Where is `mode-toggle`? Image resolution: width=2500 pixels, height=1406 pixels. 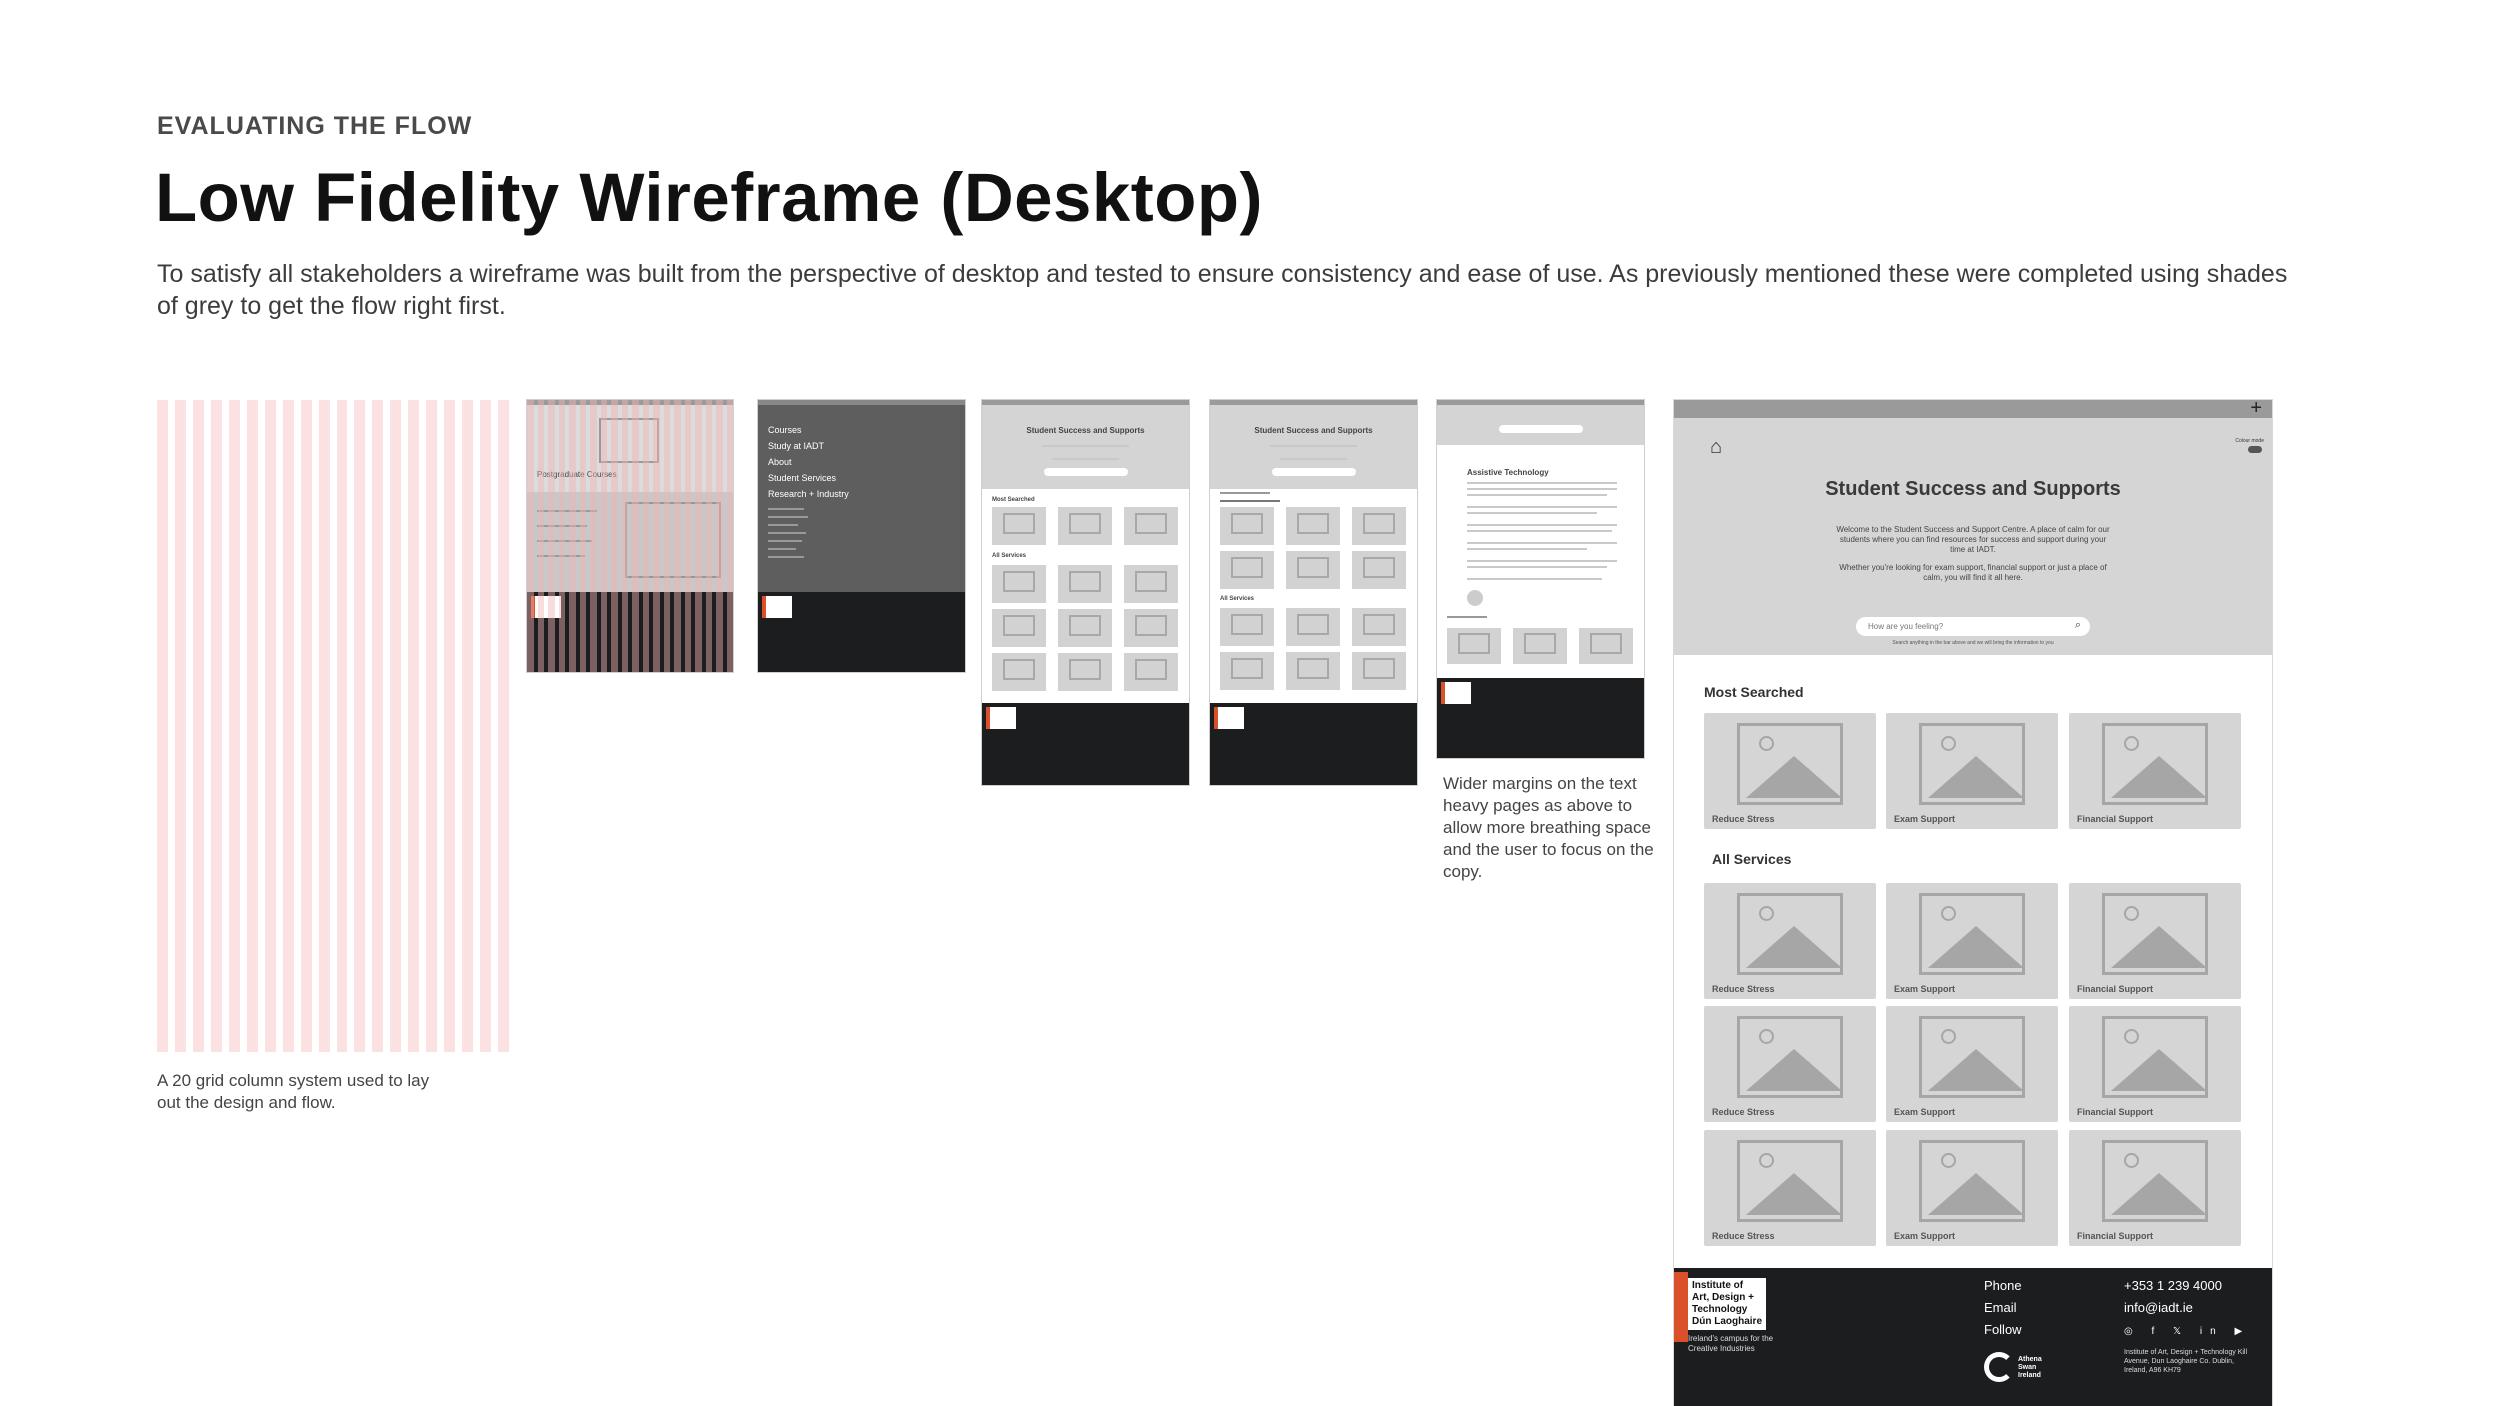 mode-toggle is located at coordinates (2255, 449).